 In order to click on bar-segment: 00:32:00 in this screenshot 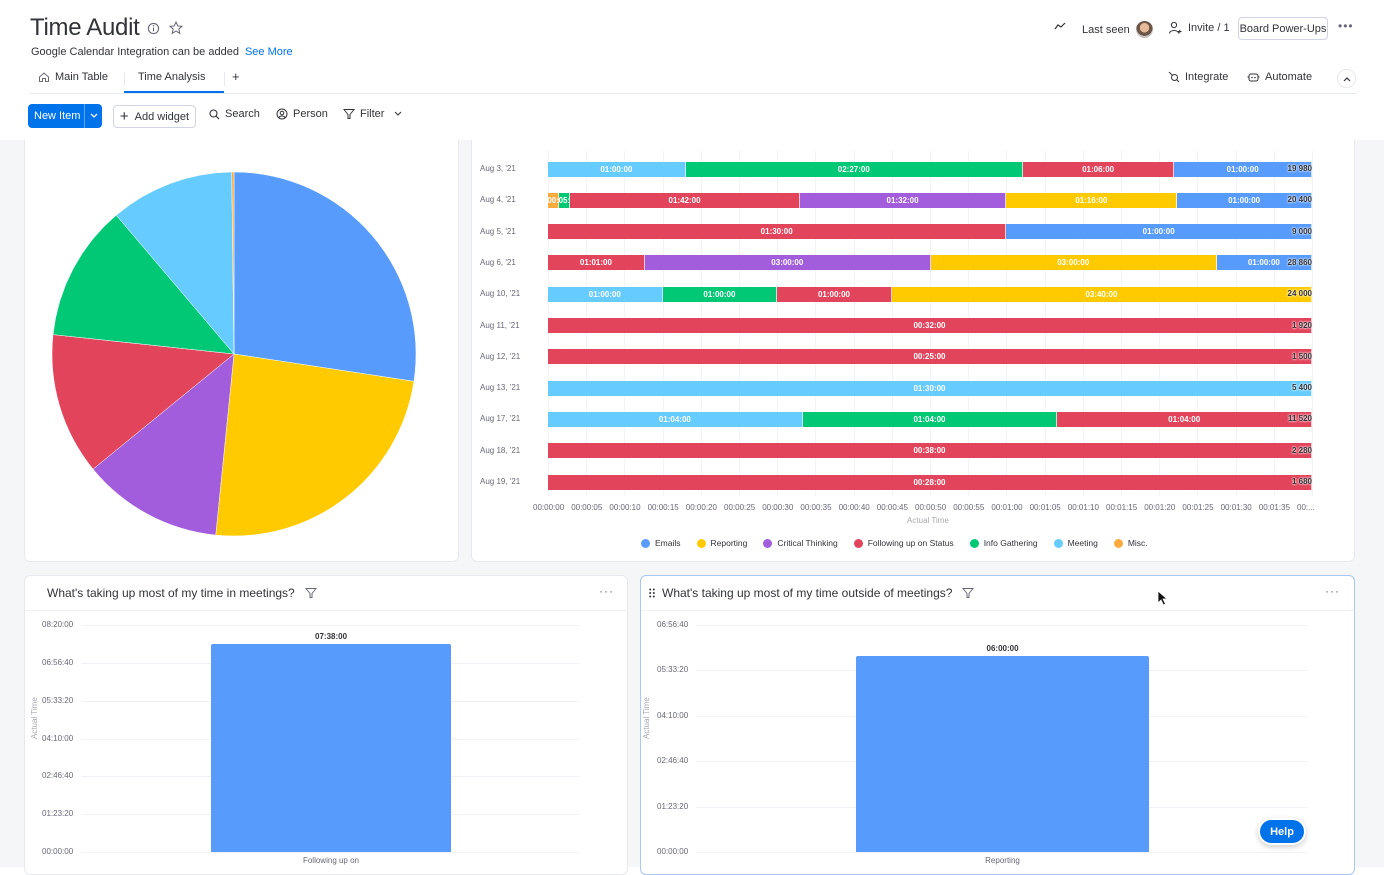, I will do `click(930, 325)`.